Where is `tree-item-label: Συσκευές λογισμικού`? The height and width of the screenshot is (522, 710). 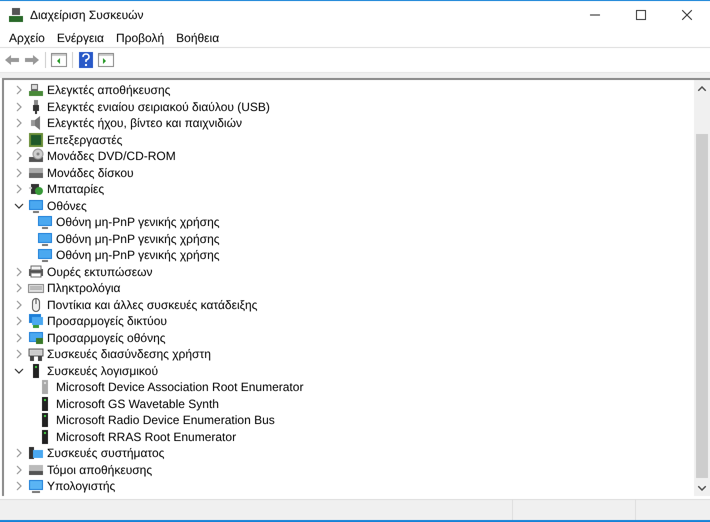
tree-item-label: Συσκευές λογισμικού is located at coordinates (102, 371).